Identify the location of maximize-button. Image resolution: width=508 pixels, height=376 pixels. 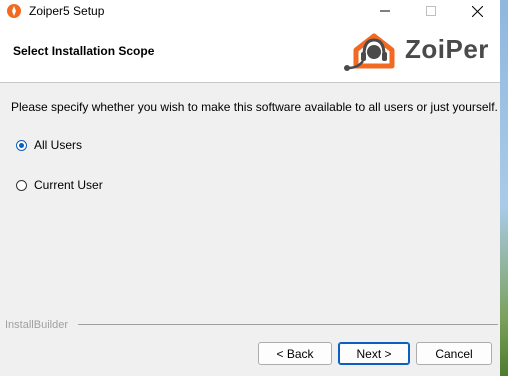
(431, 11).